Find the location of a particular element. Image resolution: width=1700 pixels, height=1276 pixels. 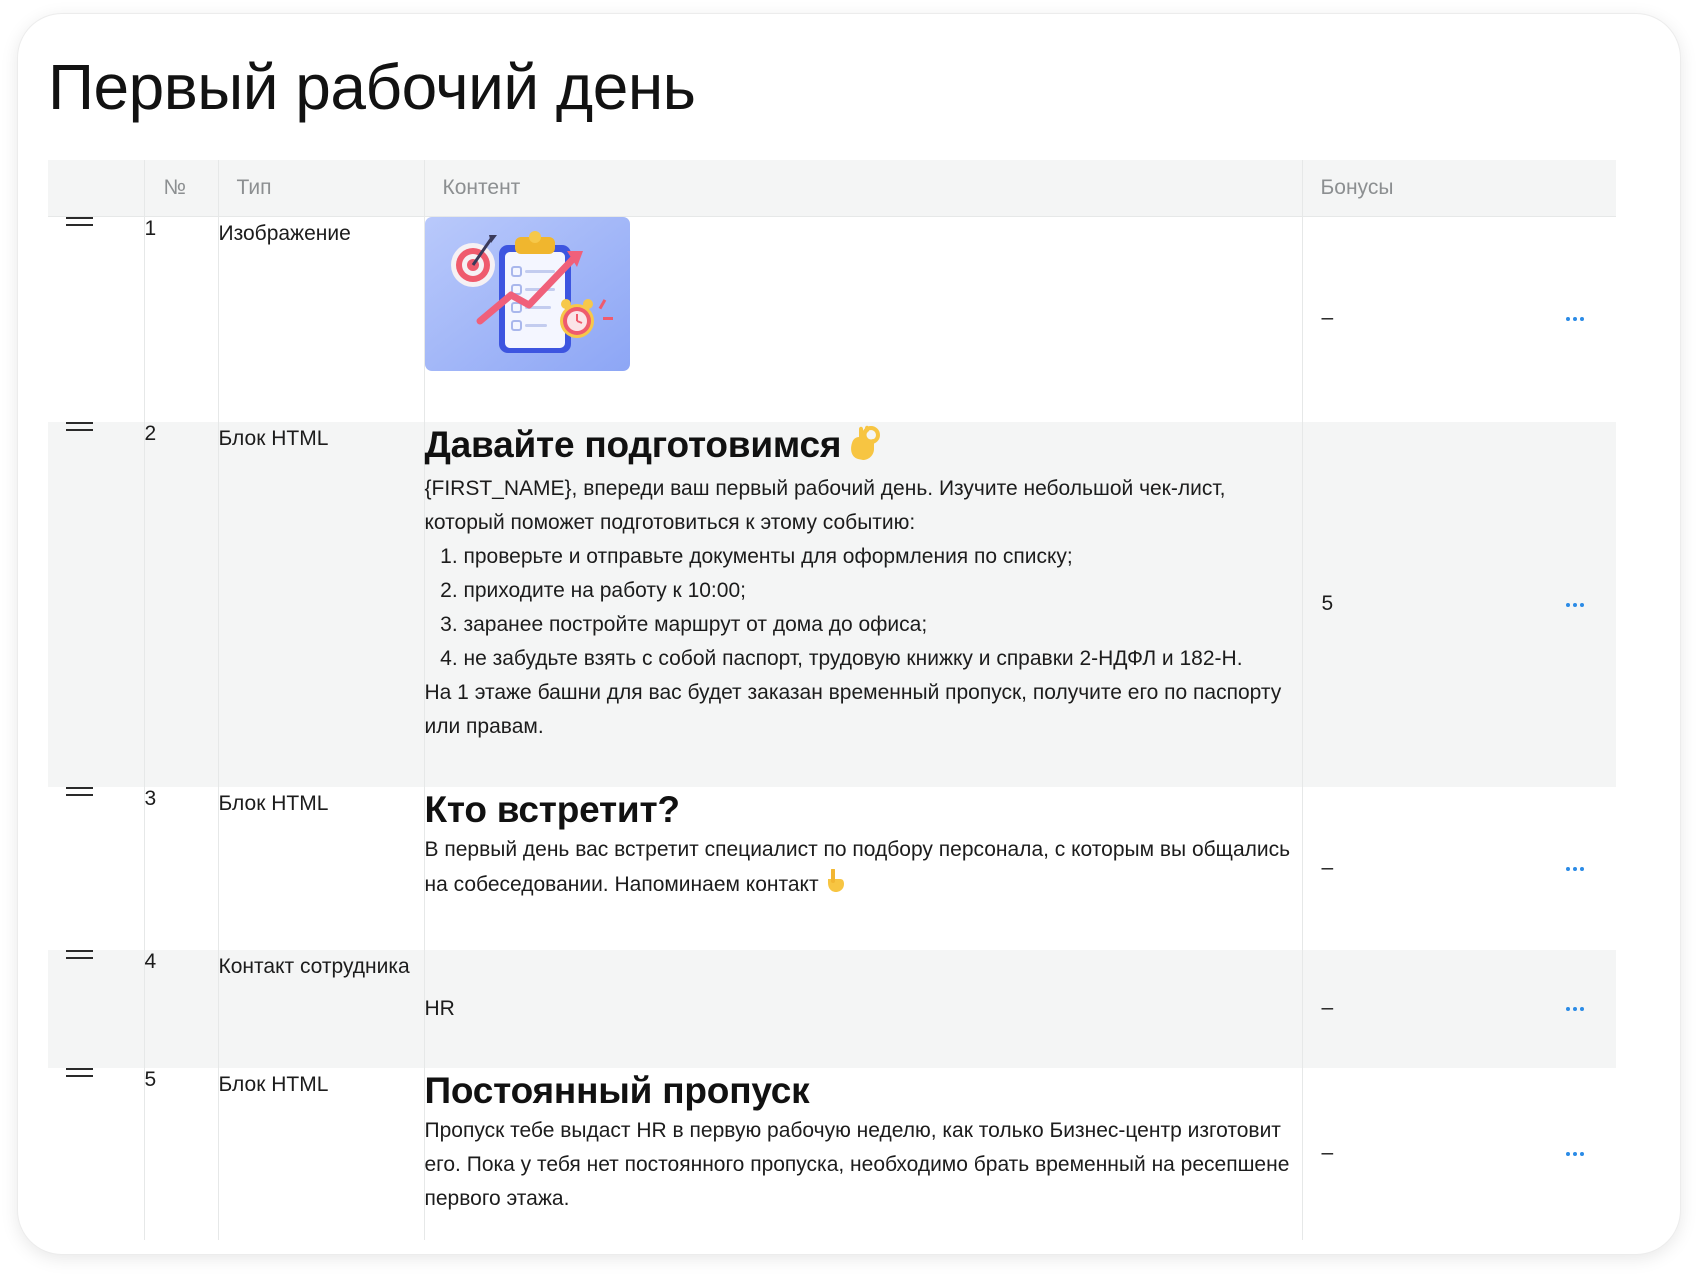

row-number: 3 is located at coordinates (180, 868).